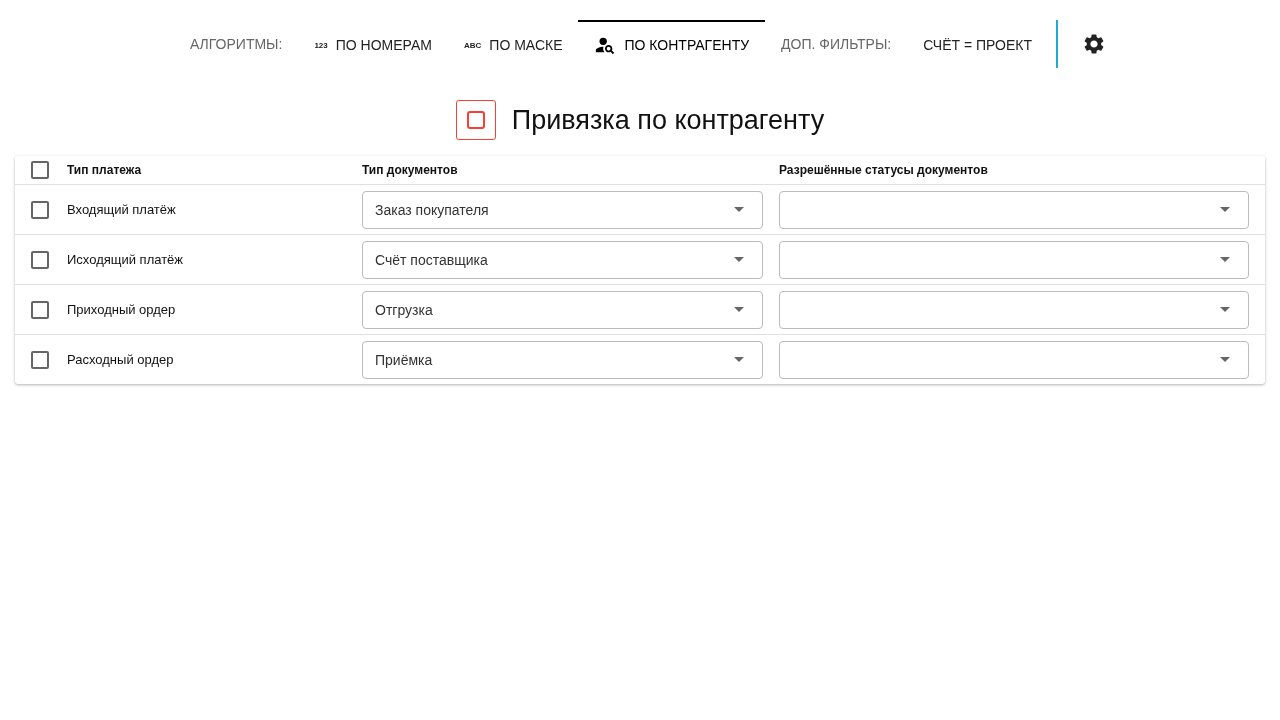 The height and width of the screenshot is (720, 1280). Describe the element at coordinates (410, 170) in the screenshot. I see `column-header: Тип документов` at that location.